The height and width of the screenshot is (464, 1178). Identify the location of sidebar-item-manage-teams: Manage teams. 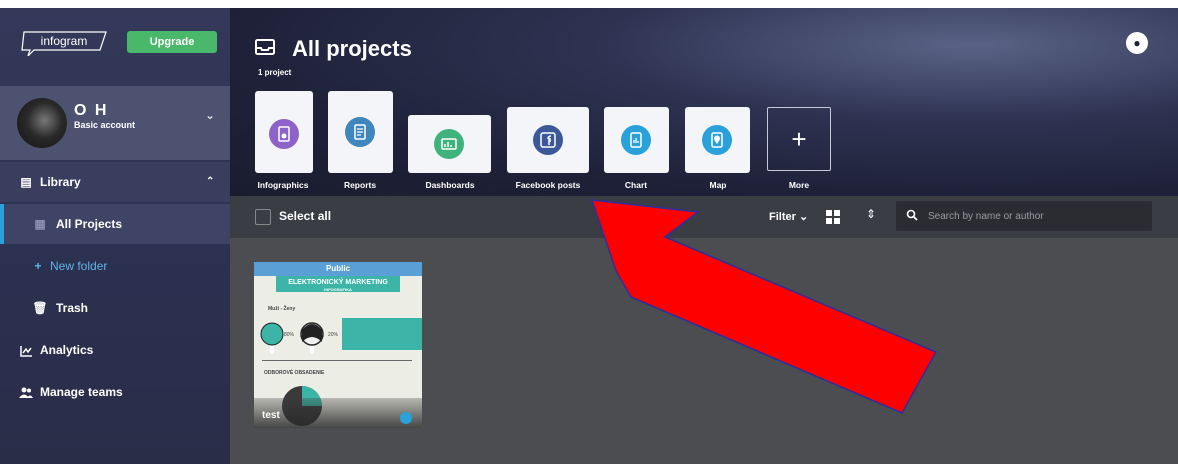
(115, 392).